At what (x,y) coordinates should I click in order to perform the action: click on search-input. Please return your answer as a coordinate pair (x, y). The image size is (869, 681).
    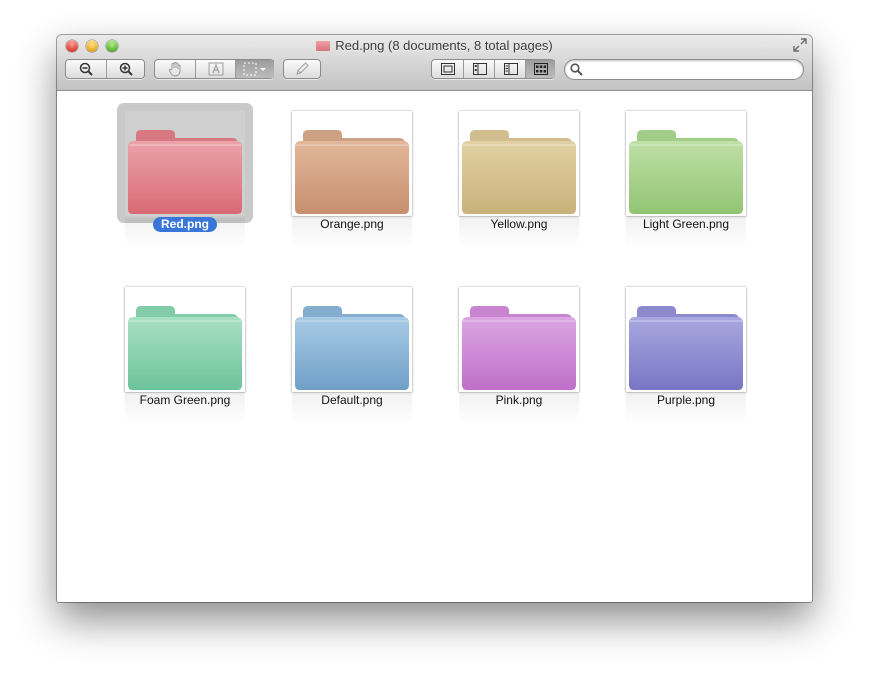
    Looking at the image, I should click on (692, 70).